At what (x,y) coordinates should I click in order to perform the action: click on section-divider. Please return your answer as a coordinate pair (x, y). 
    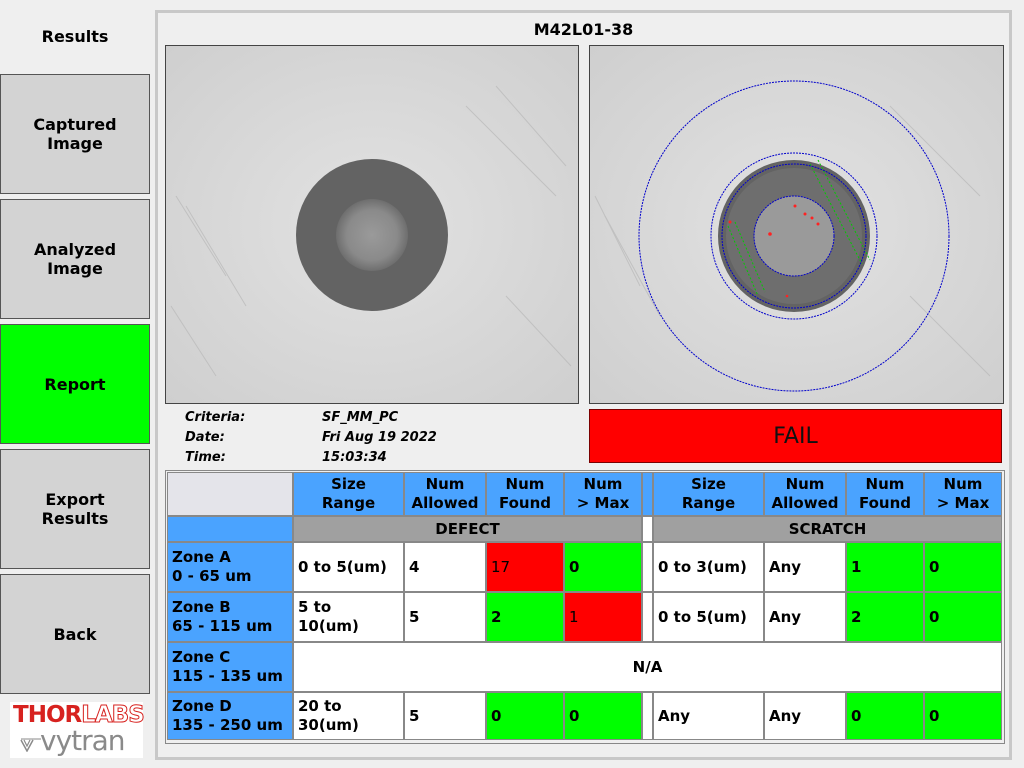
    Looking at the image, I should click on (647, 529).